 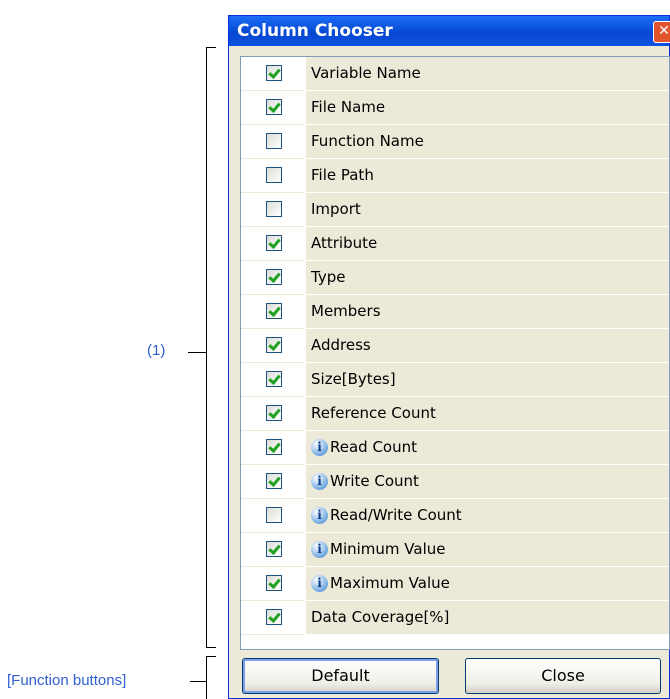 I want to click on list-item: Function Name, so click(x=455, y=142).